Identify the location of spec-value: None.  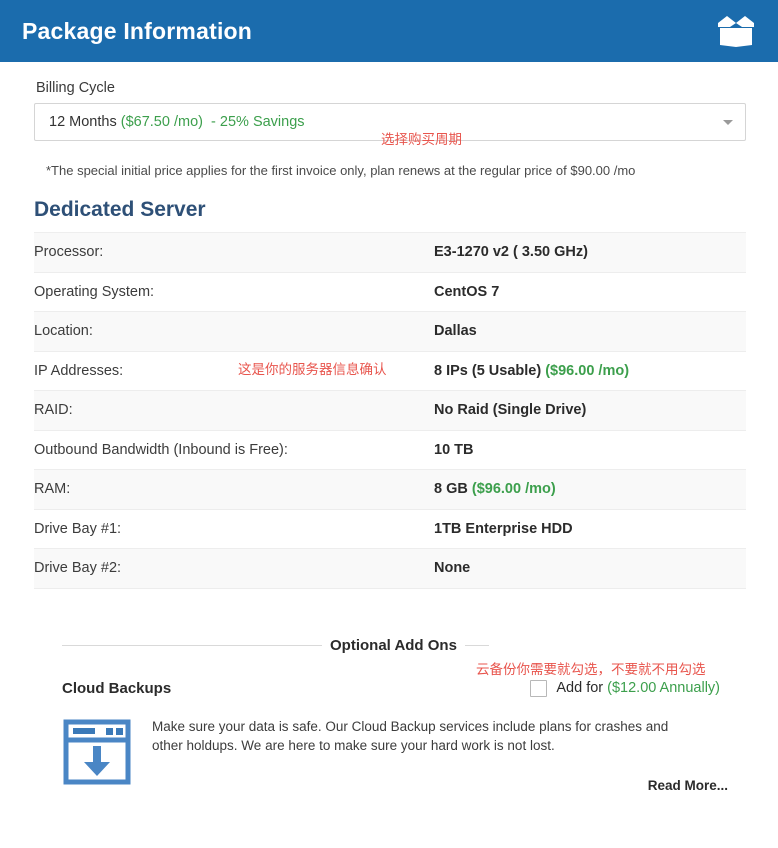
(590, 568).